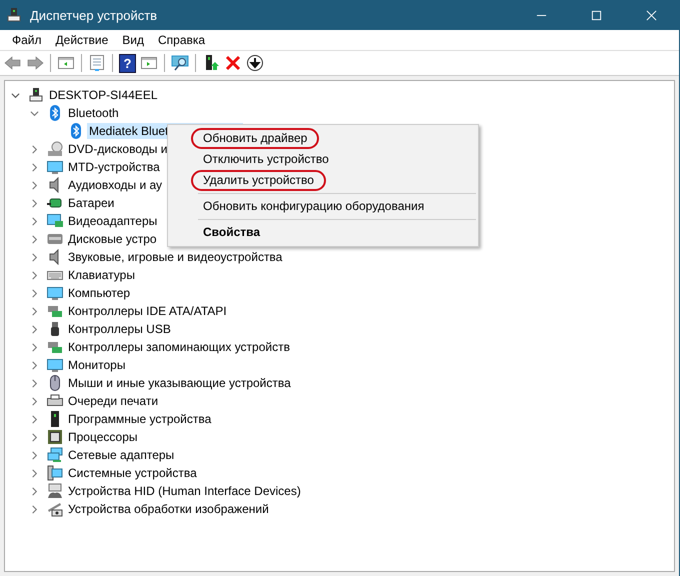 The width and height of the screenshot is (680, 576). Describe the element at coordinates (55, 437) in the screenshot. I see `processor-icon` at that location.